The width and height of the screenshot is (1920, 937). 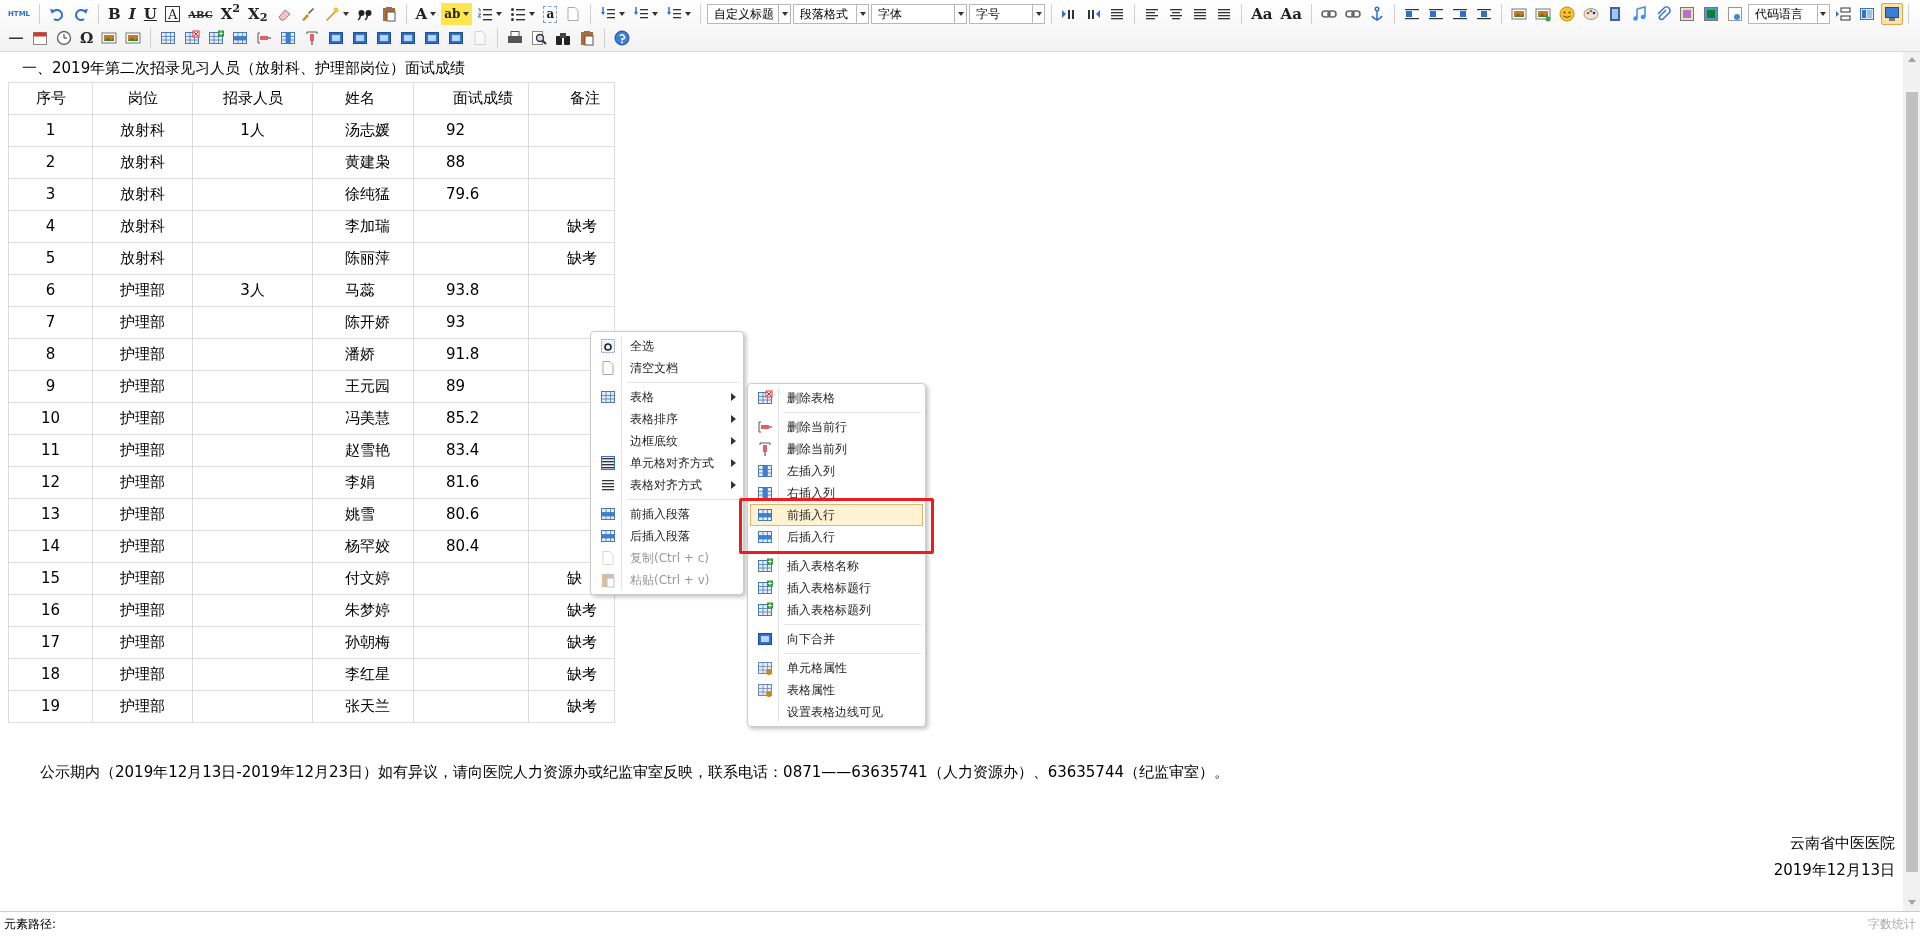 I want to click on heading-select: 自定义标题, so click(x=749, y=14).